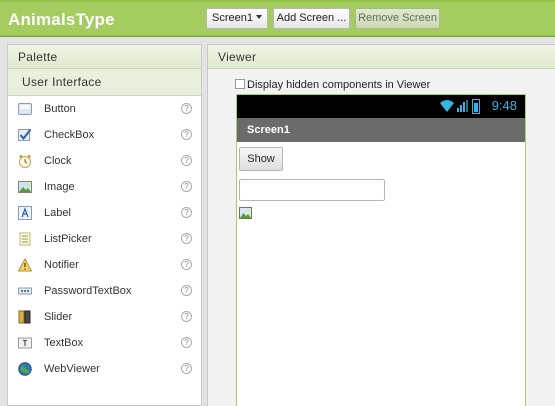 Image resolution: width=555 pixels, height=406 pixels. Describe the element at coordinates (60, 109) in the screenshot. I see `palette-item-label: Button` at that location.